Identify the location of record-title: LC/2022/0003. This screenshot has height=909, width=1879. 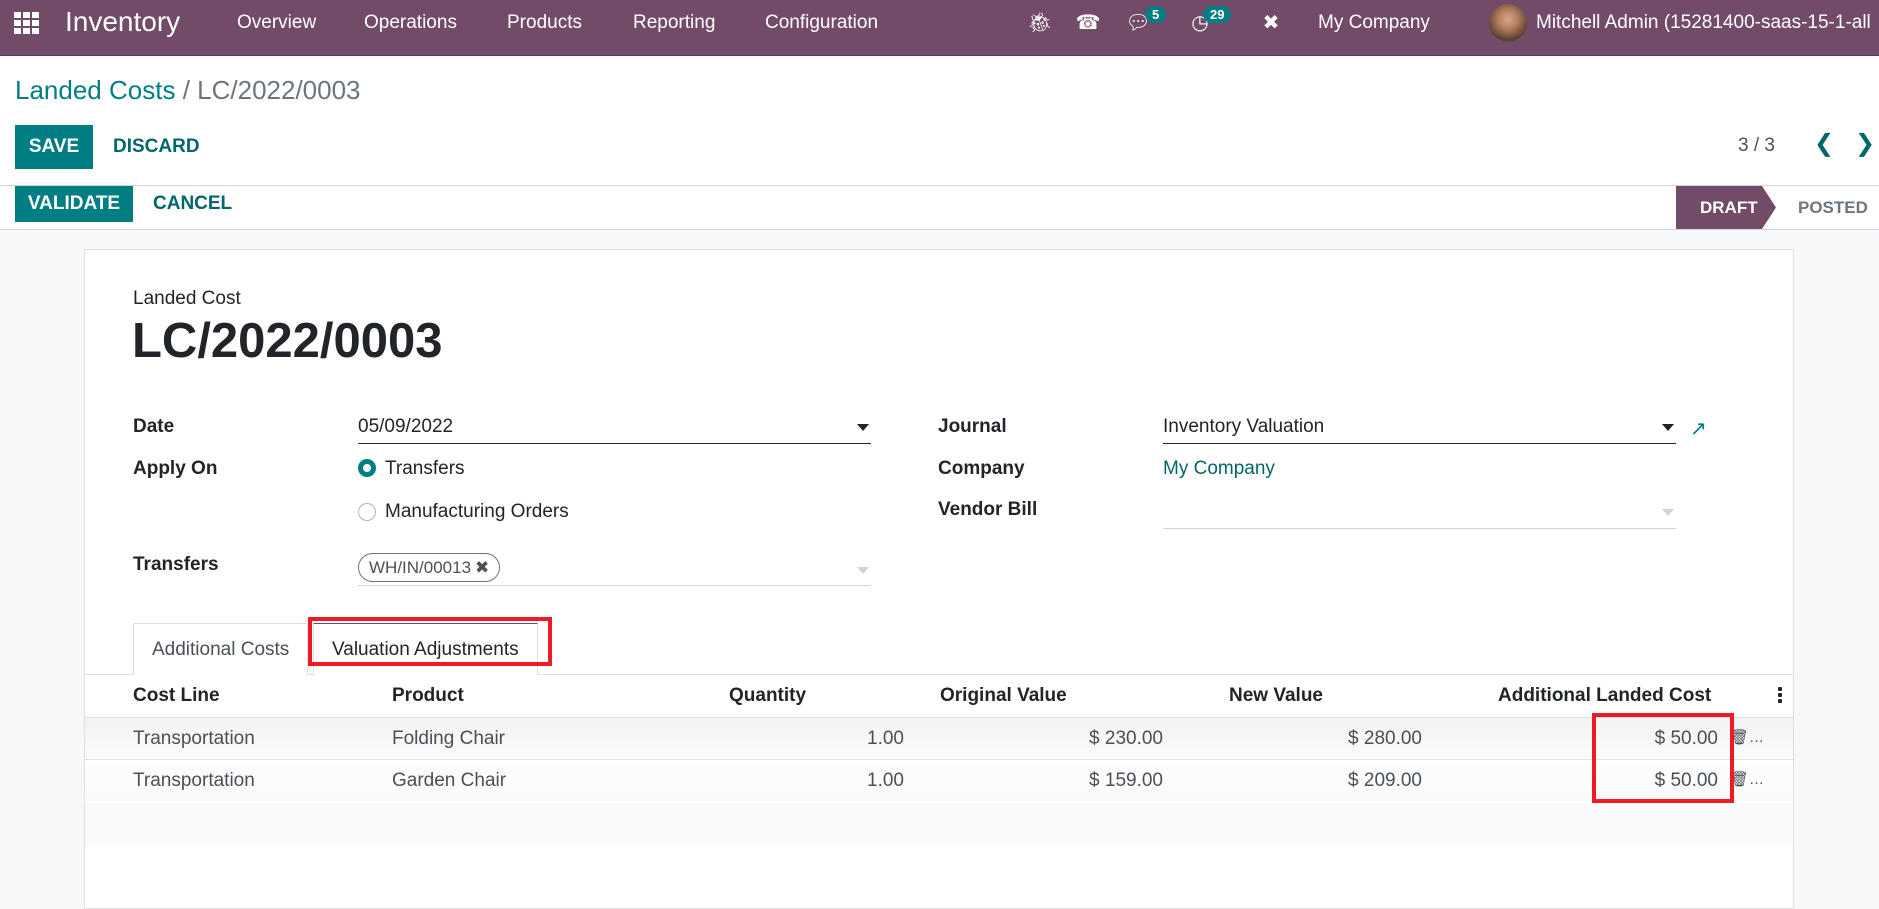
(287, 341).